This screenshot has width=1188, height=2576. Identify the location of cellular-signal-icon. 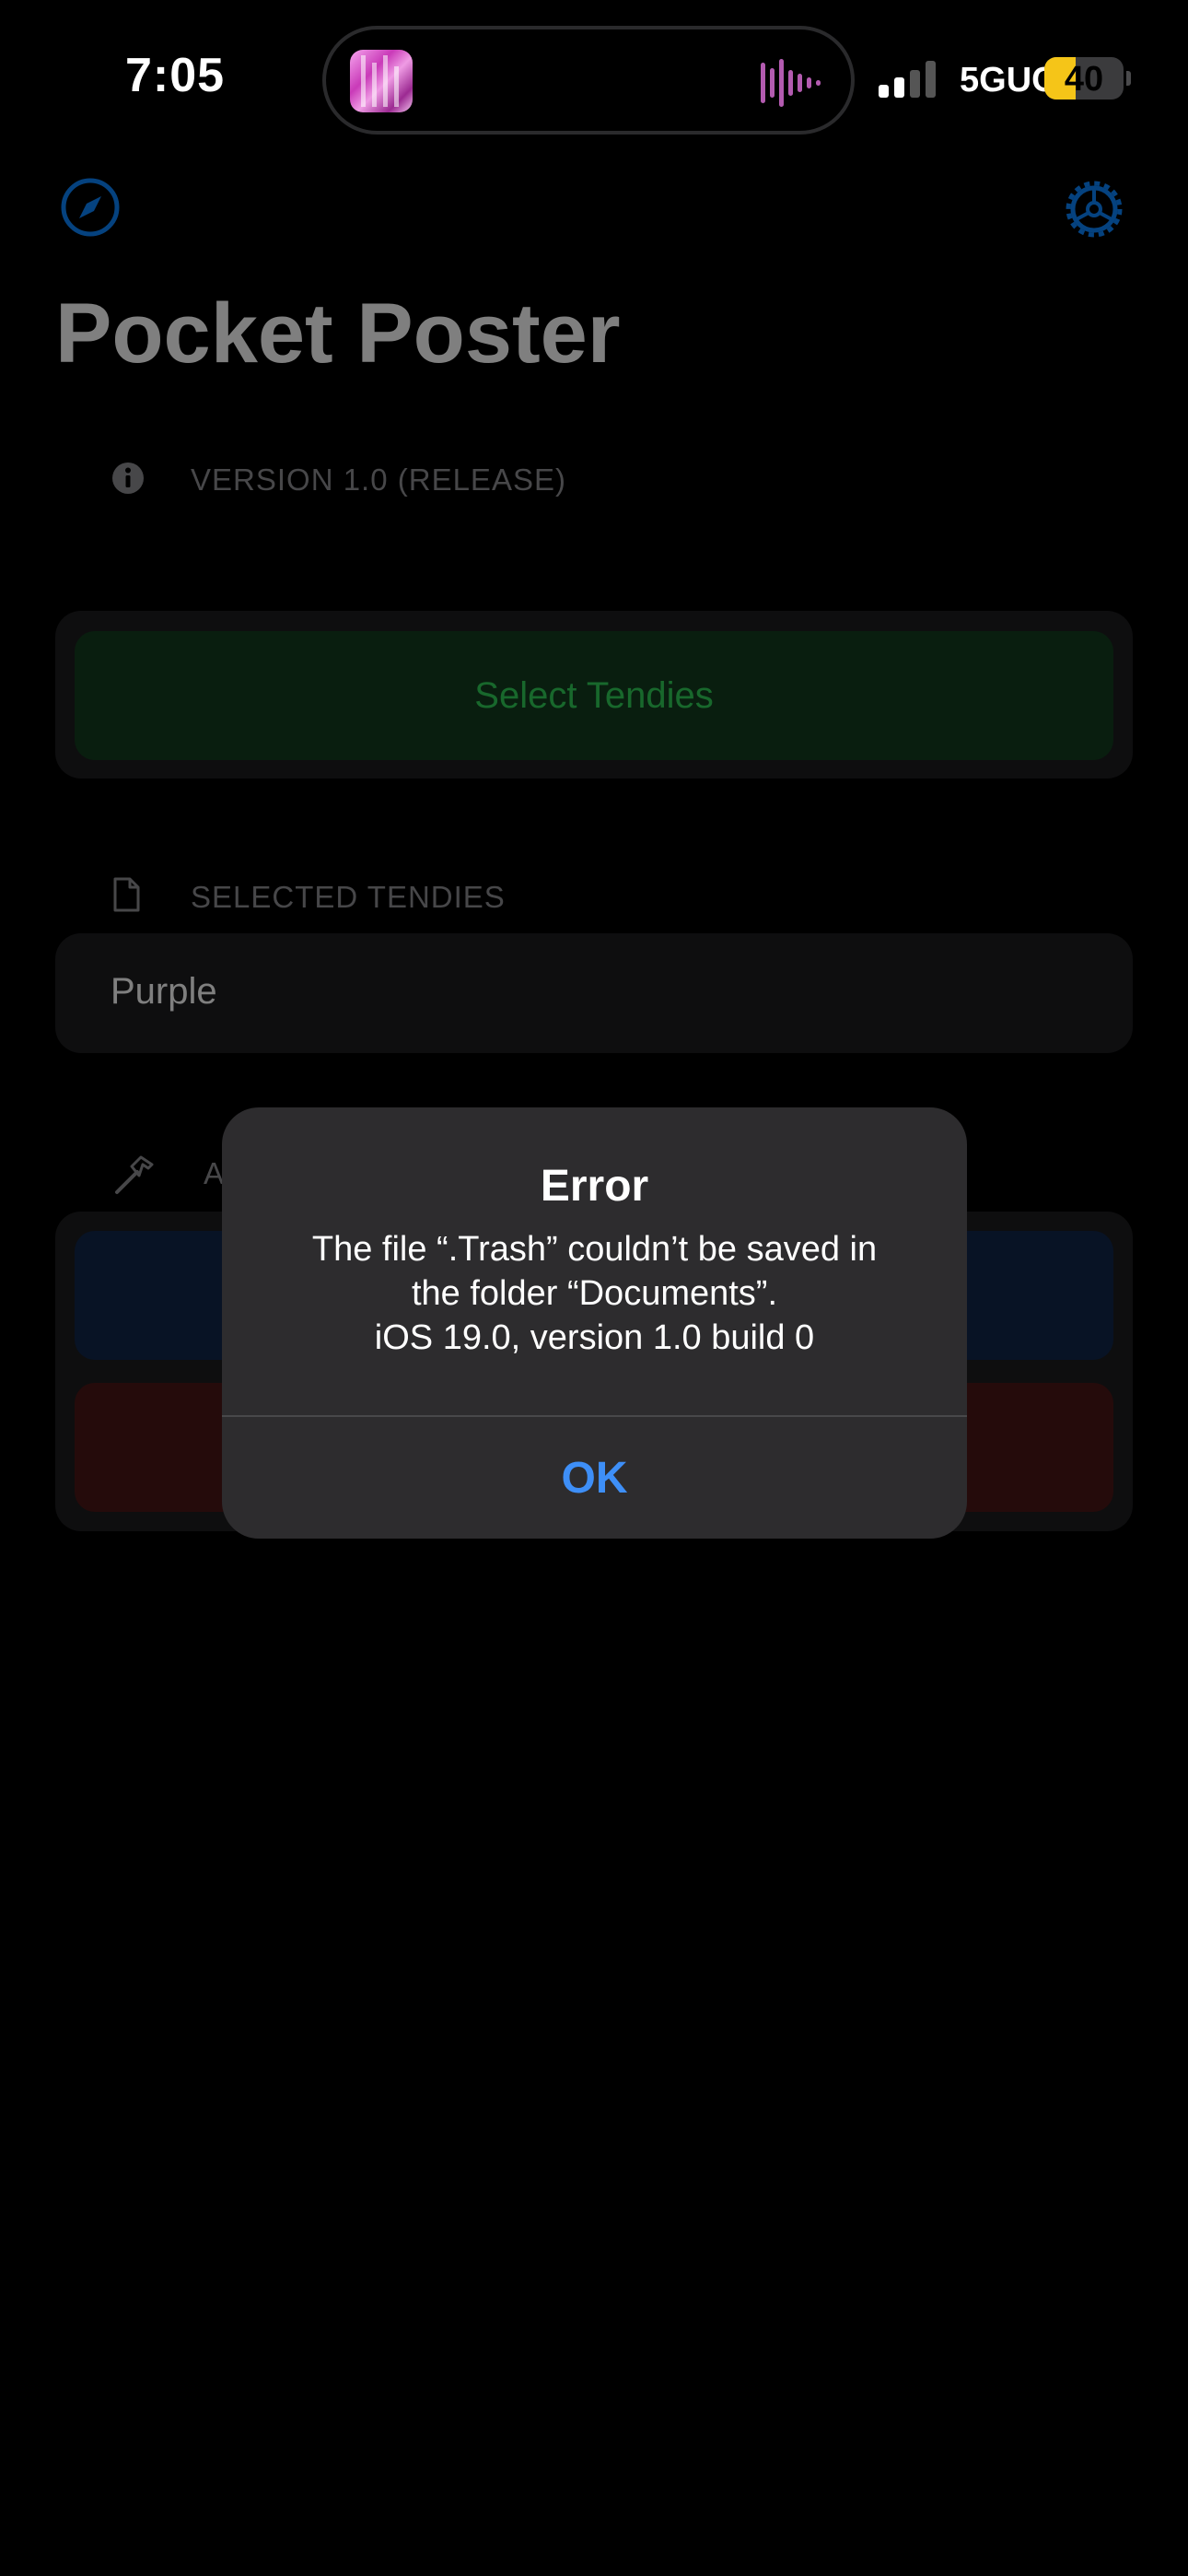
(907, 79).